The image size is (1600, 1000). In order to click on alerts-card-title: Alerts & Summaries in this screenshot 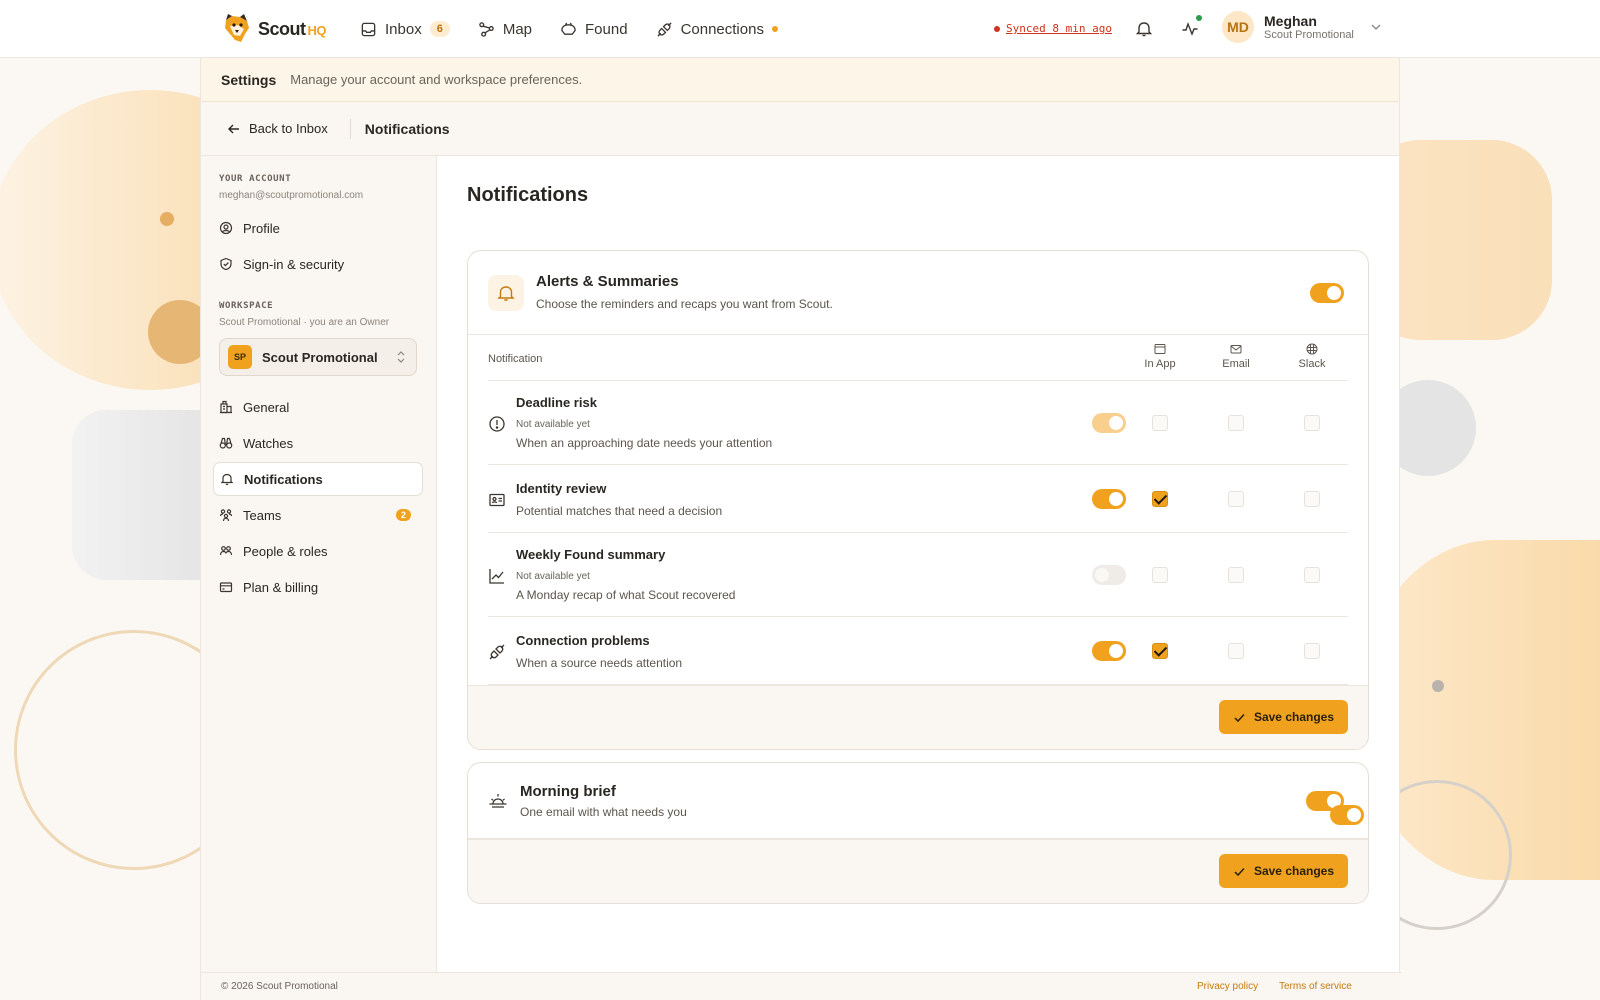, I will do `click(607, 281)`.